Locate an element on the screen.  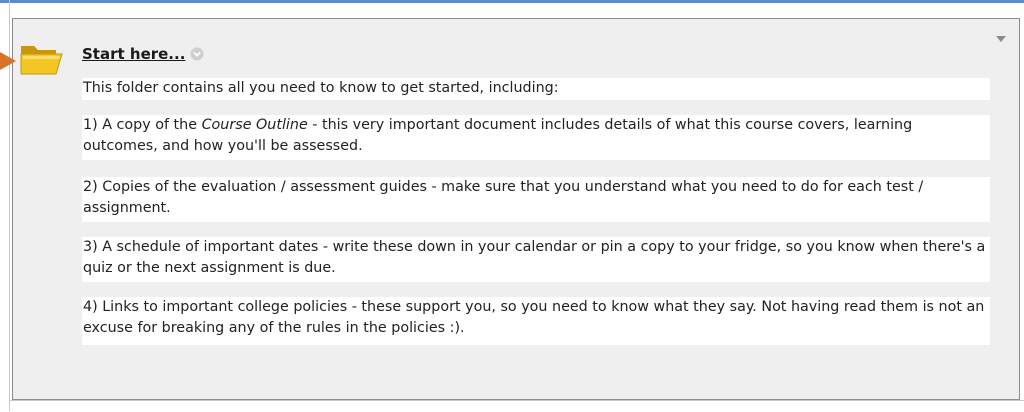
folder-icon is located at coordinates (41, 60).